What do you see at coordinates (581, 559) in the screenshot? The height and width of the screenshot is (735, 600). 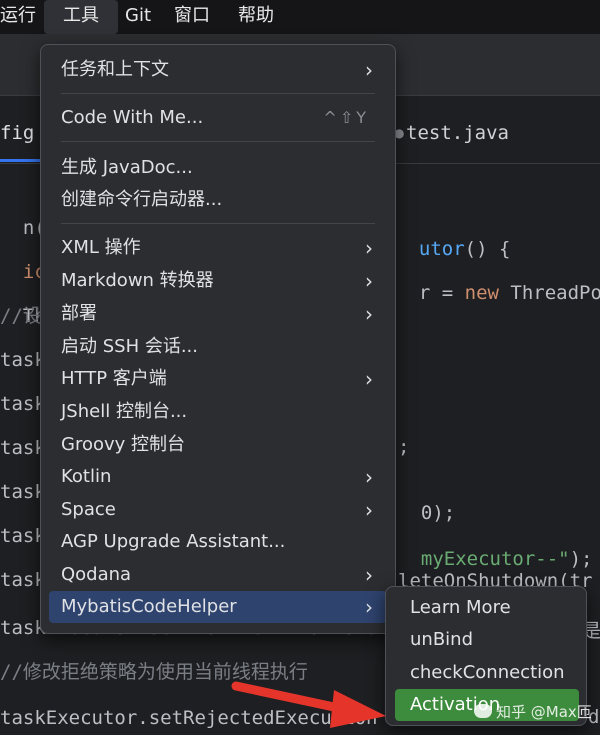 I see `code-token: );` at bounding box center [581, 559].